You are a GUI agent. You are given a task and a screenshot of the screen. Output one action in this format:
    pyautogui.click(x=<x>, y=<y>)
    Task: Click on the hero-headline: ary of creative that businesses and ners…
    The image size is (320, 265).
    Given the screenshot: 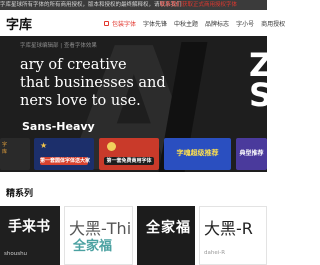 What is the action you would take?
    pyautogui.click(x=93, y=83)
    